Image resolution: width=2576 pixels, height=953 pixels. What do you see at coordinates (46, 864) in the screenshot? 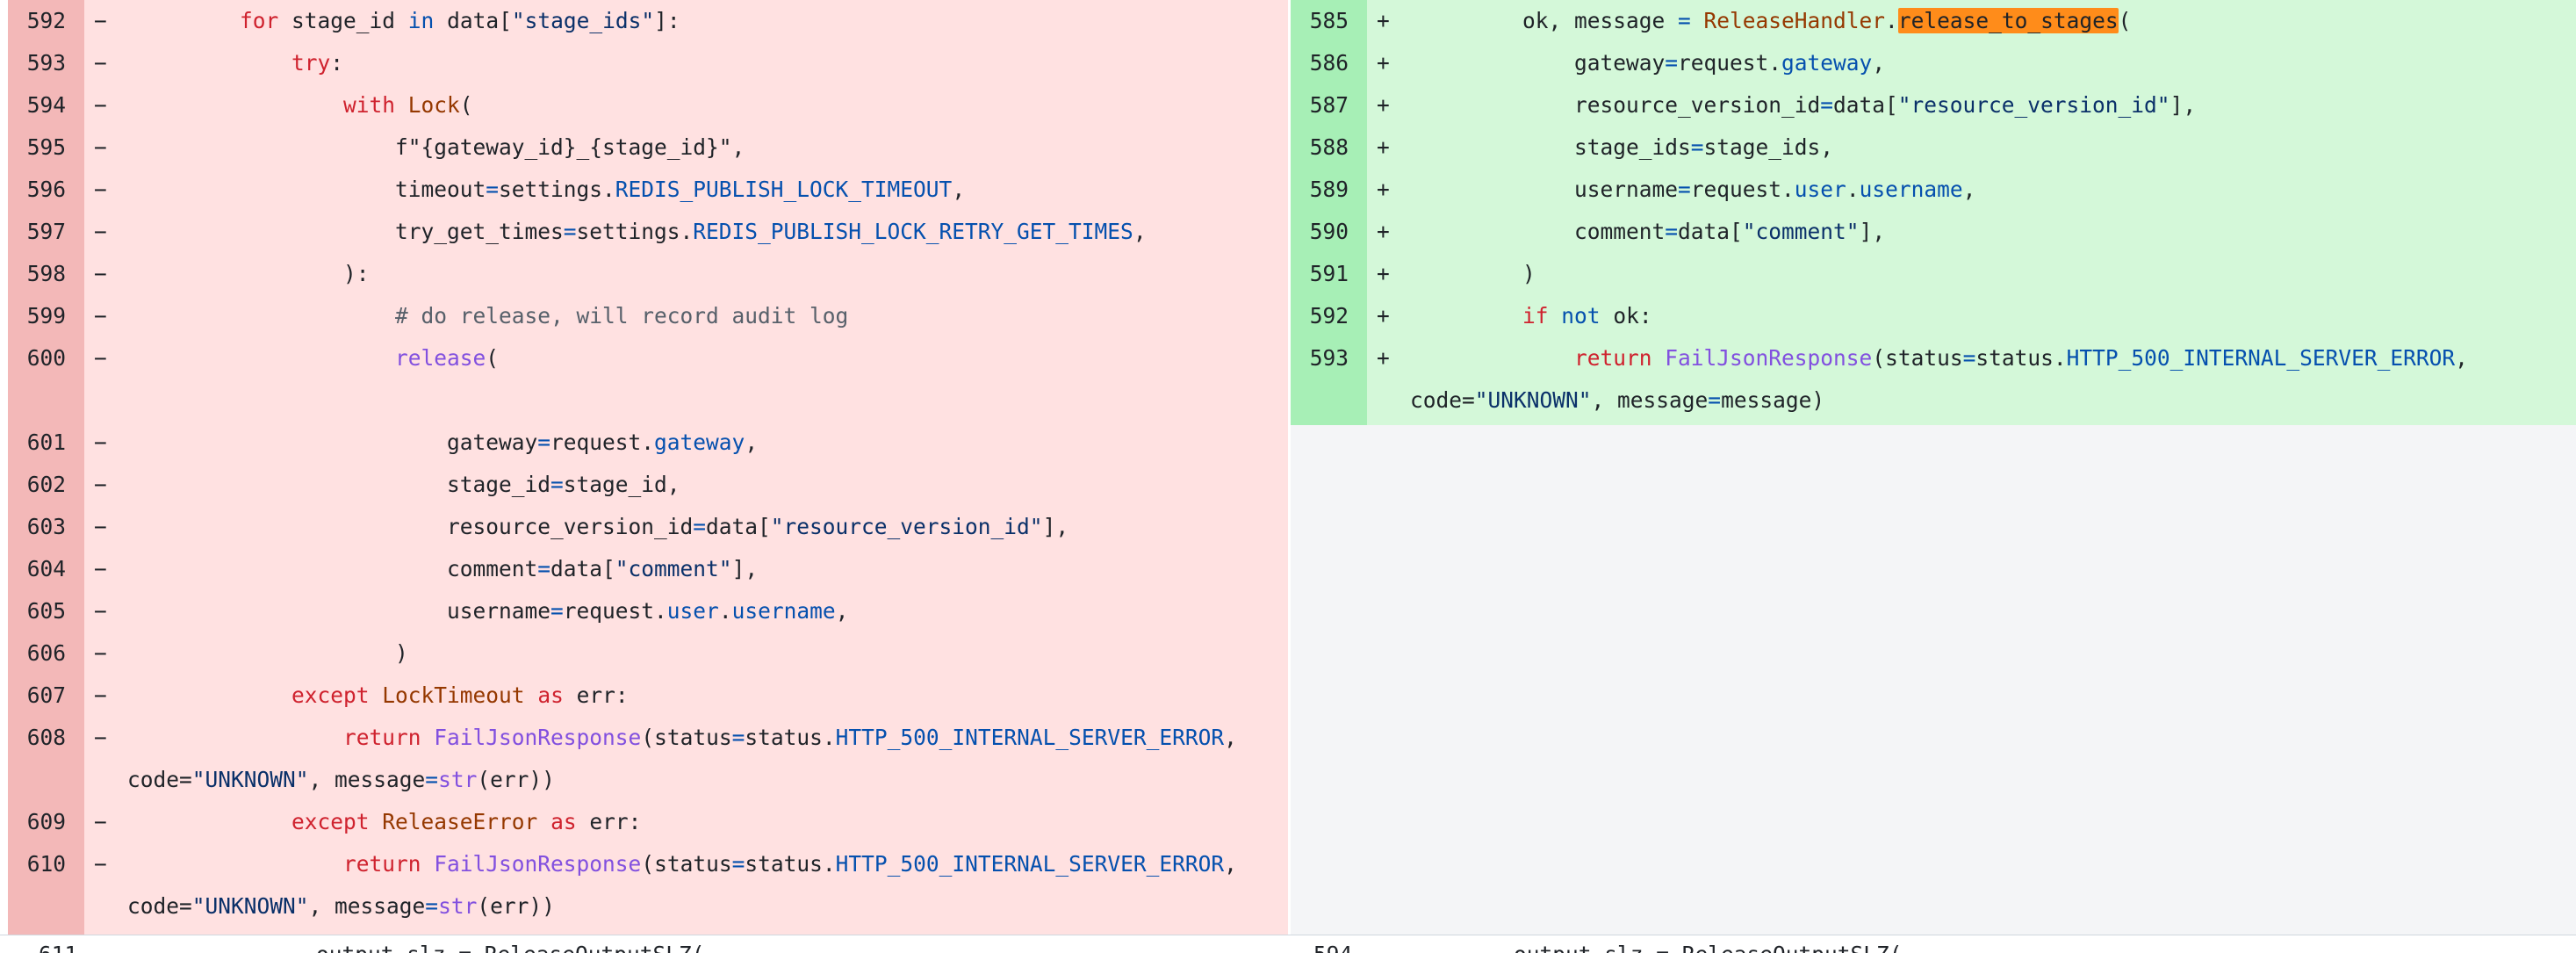
I see `line-number: 610` at bounding box center [46, 864].